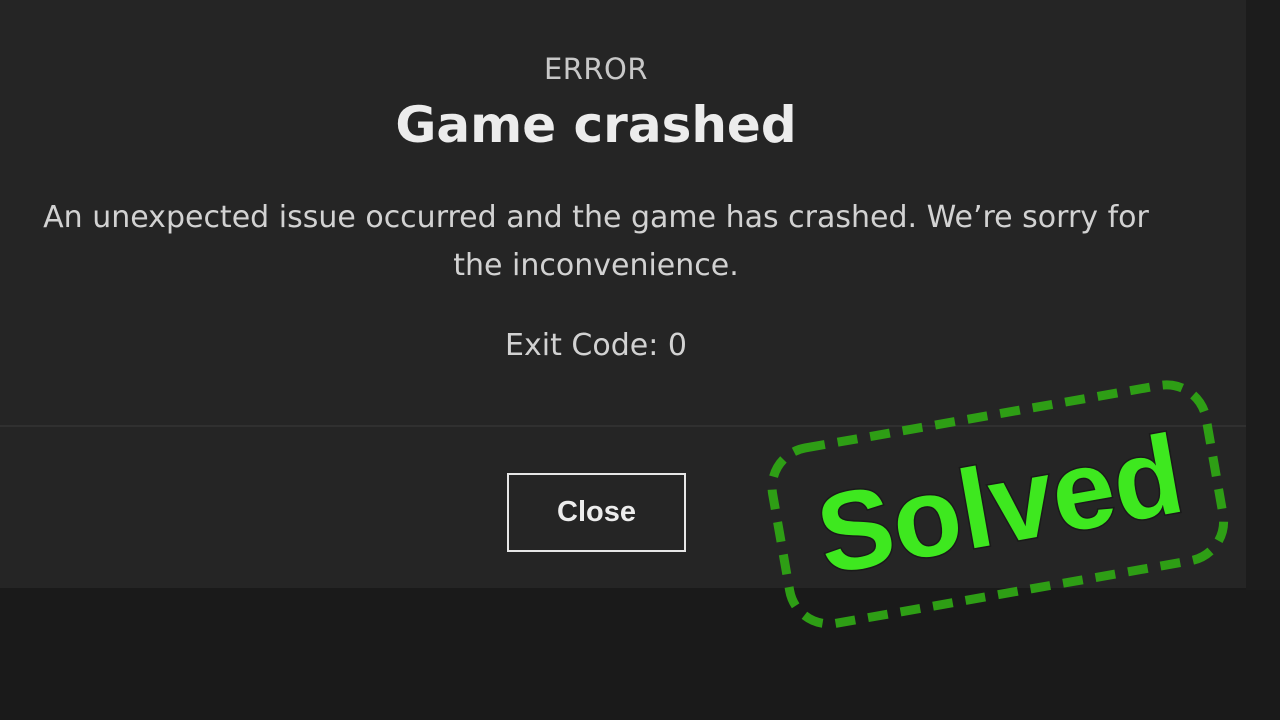  I want to click on exit-code: Exit Code: 0, so click(596, 346).